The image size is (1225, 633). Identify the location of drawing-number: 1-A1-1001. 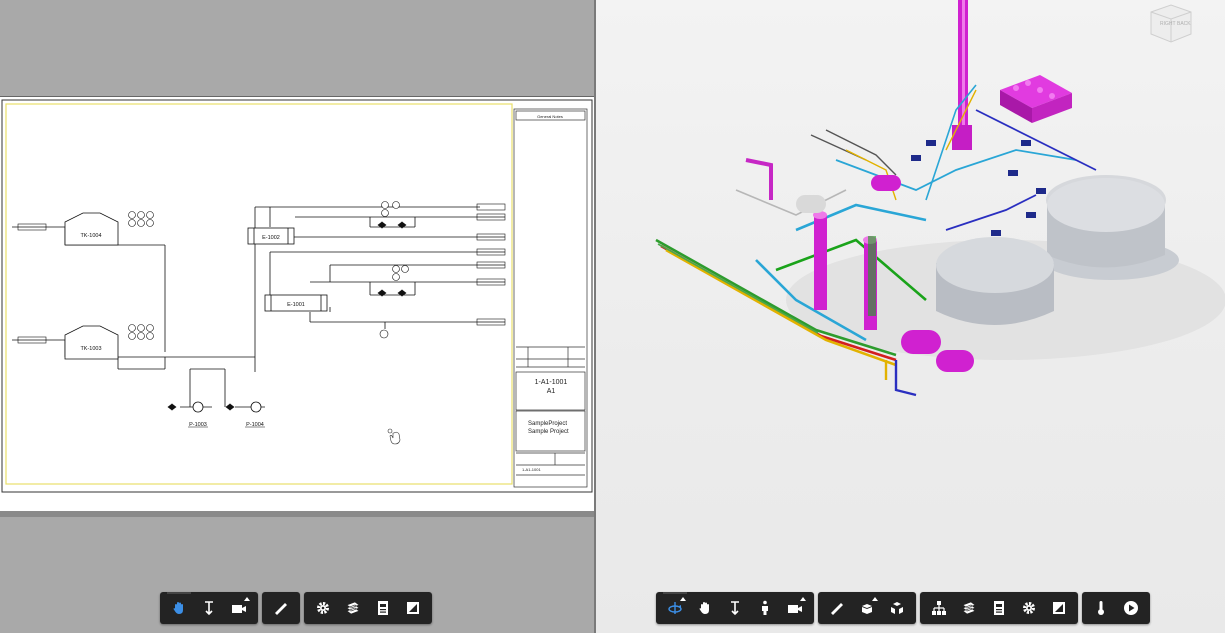
(551, 382).